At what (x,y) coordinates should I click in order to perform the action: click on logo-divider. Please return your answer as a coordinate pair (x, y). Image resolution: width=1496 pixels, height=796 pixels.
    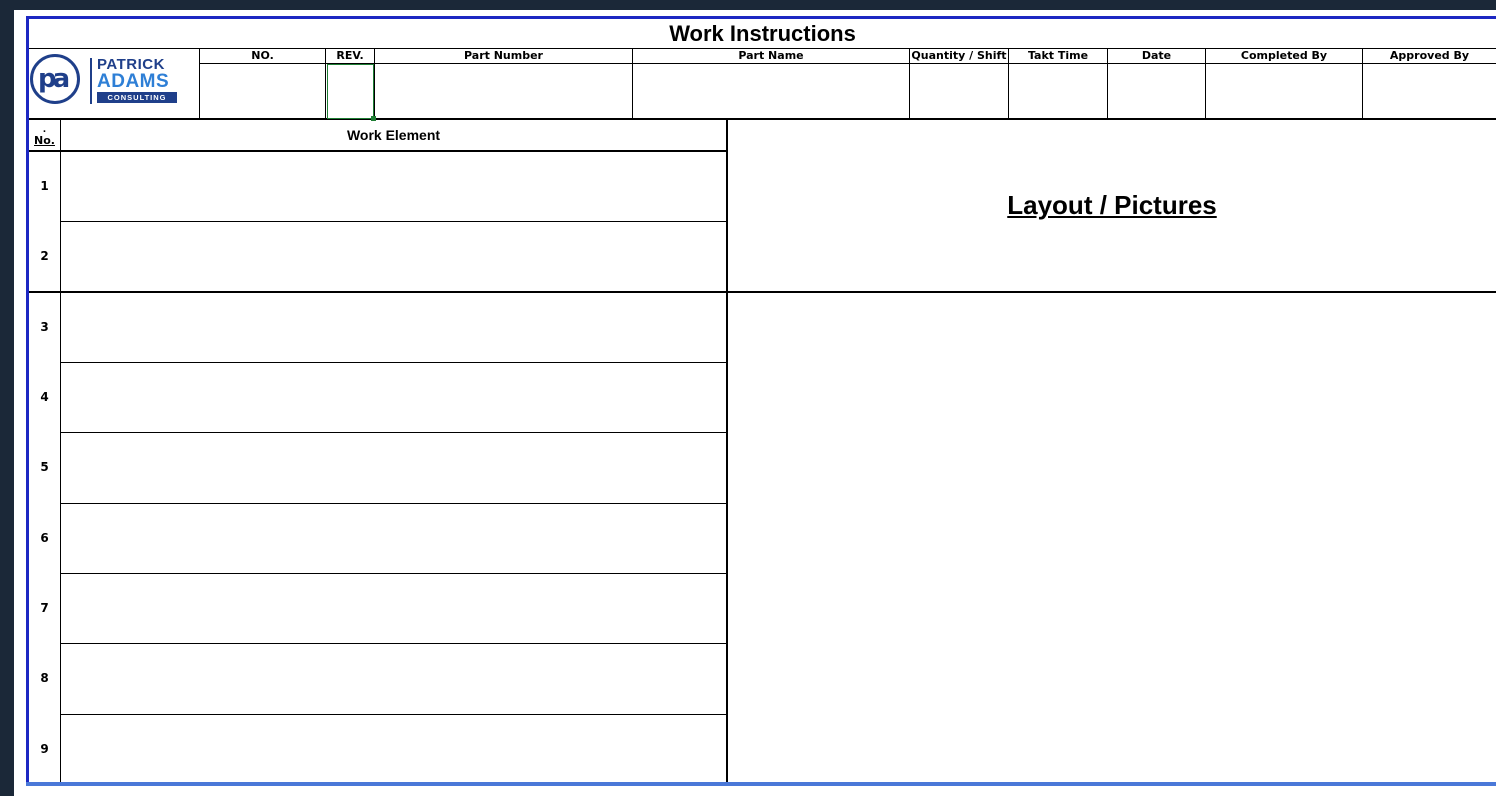
    Looking at the image, I should click on (91, 81).